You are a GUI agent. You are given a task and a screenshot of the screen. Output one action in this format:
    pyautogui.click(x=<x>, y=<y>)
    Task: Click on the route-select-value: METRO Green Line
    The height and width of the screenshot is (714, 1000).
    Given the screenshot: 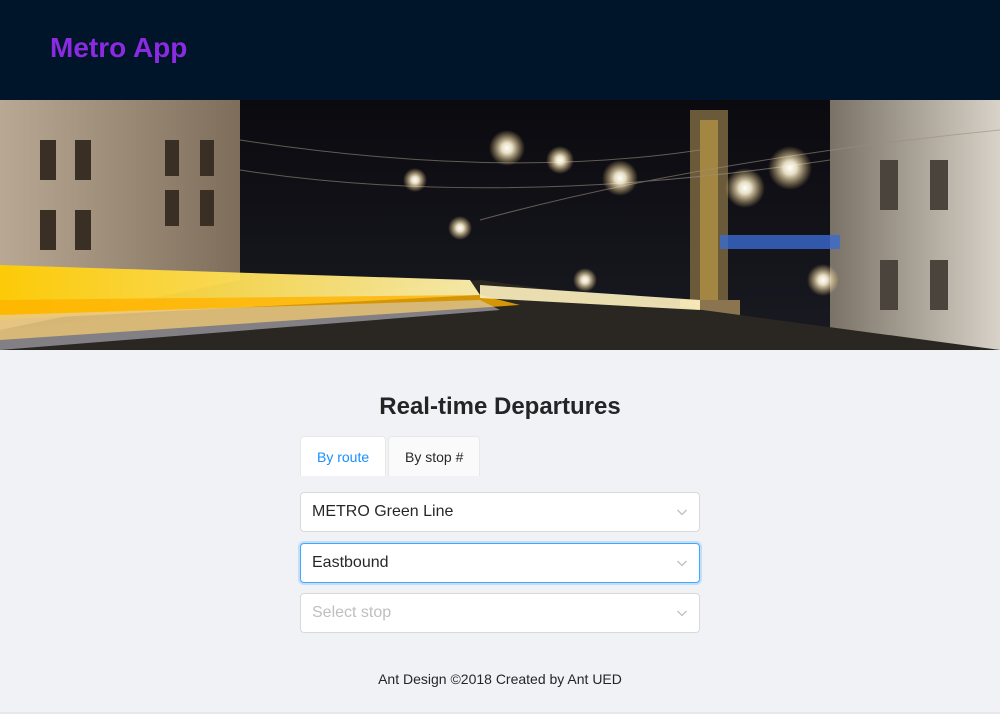 What is the action you would take?
    pyautogui.click(x=383, y=511)
    